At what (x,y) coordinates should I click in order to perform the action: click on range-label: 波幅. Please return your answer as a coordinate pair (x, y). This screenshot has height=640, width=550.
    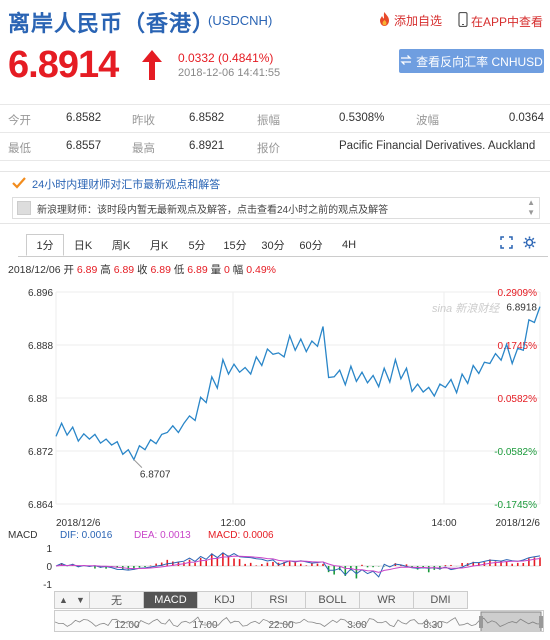
    Looking at the image, I should click on (427, 121).